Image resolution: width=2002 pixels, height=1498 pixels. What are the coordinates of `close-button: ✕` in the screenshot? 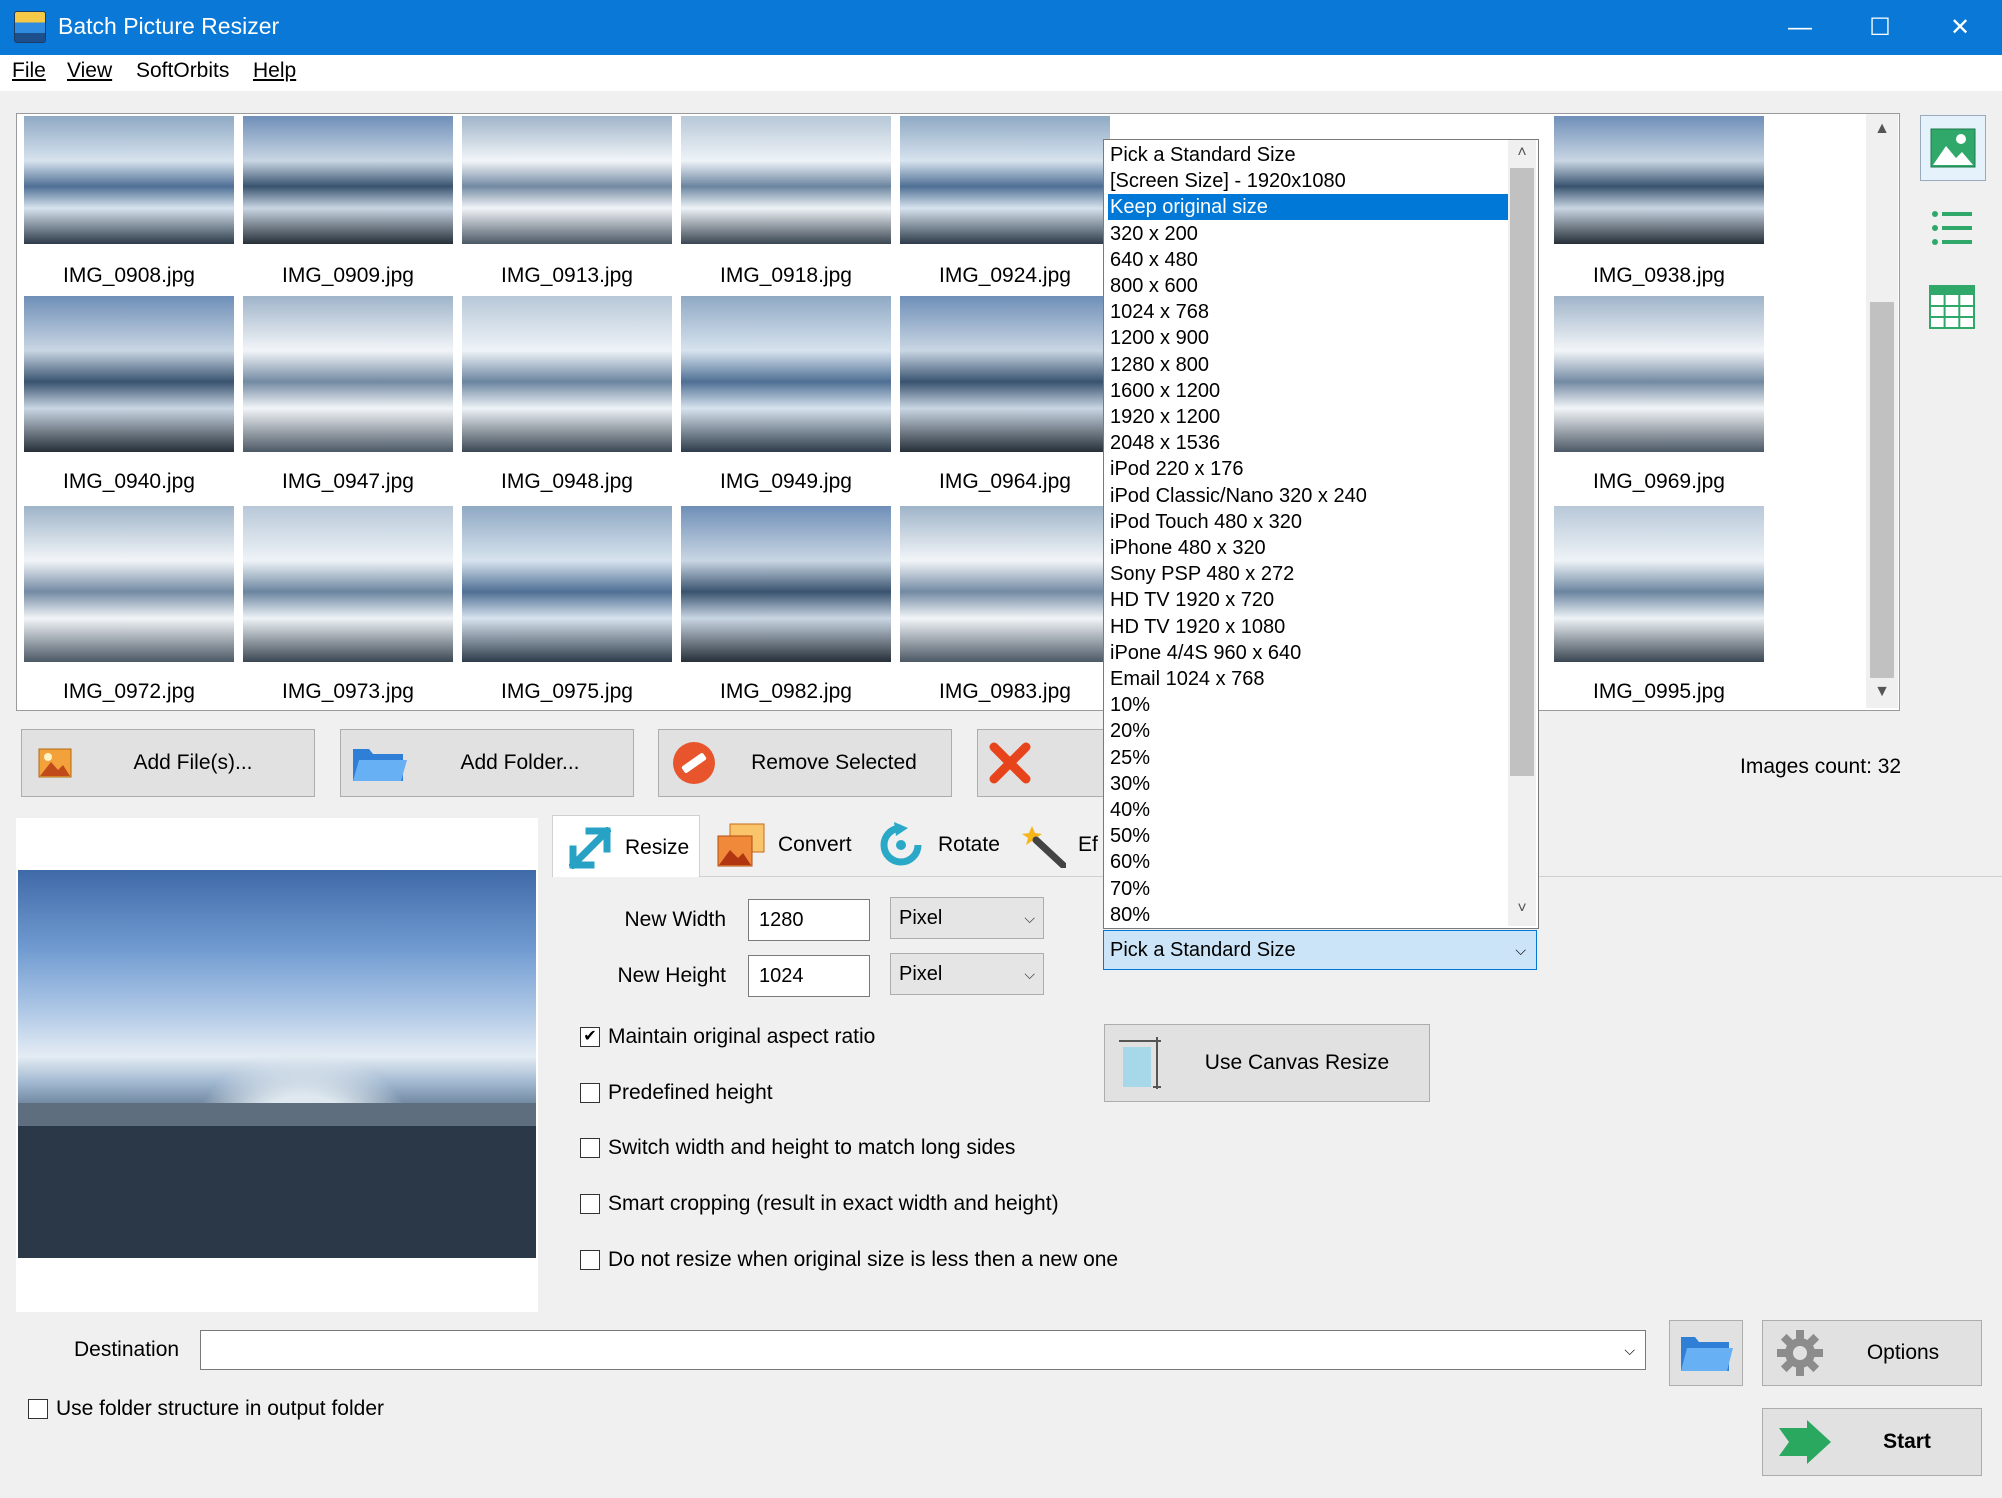 It's located at (1960, 27).